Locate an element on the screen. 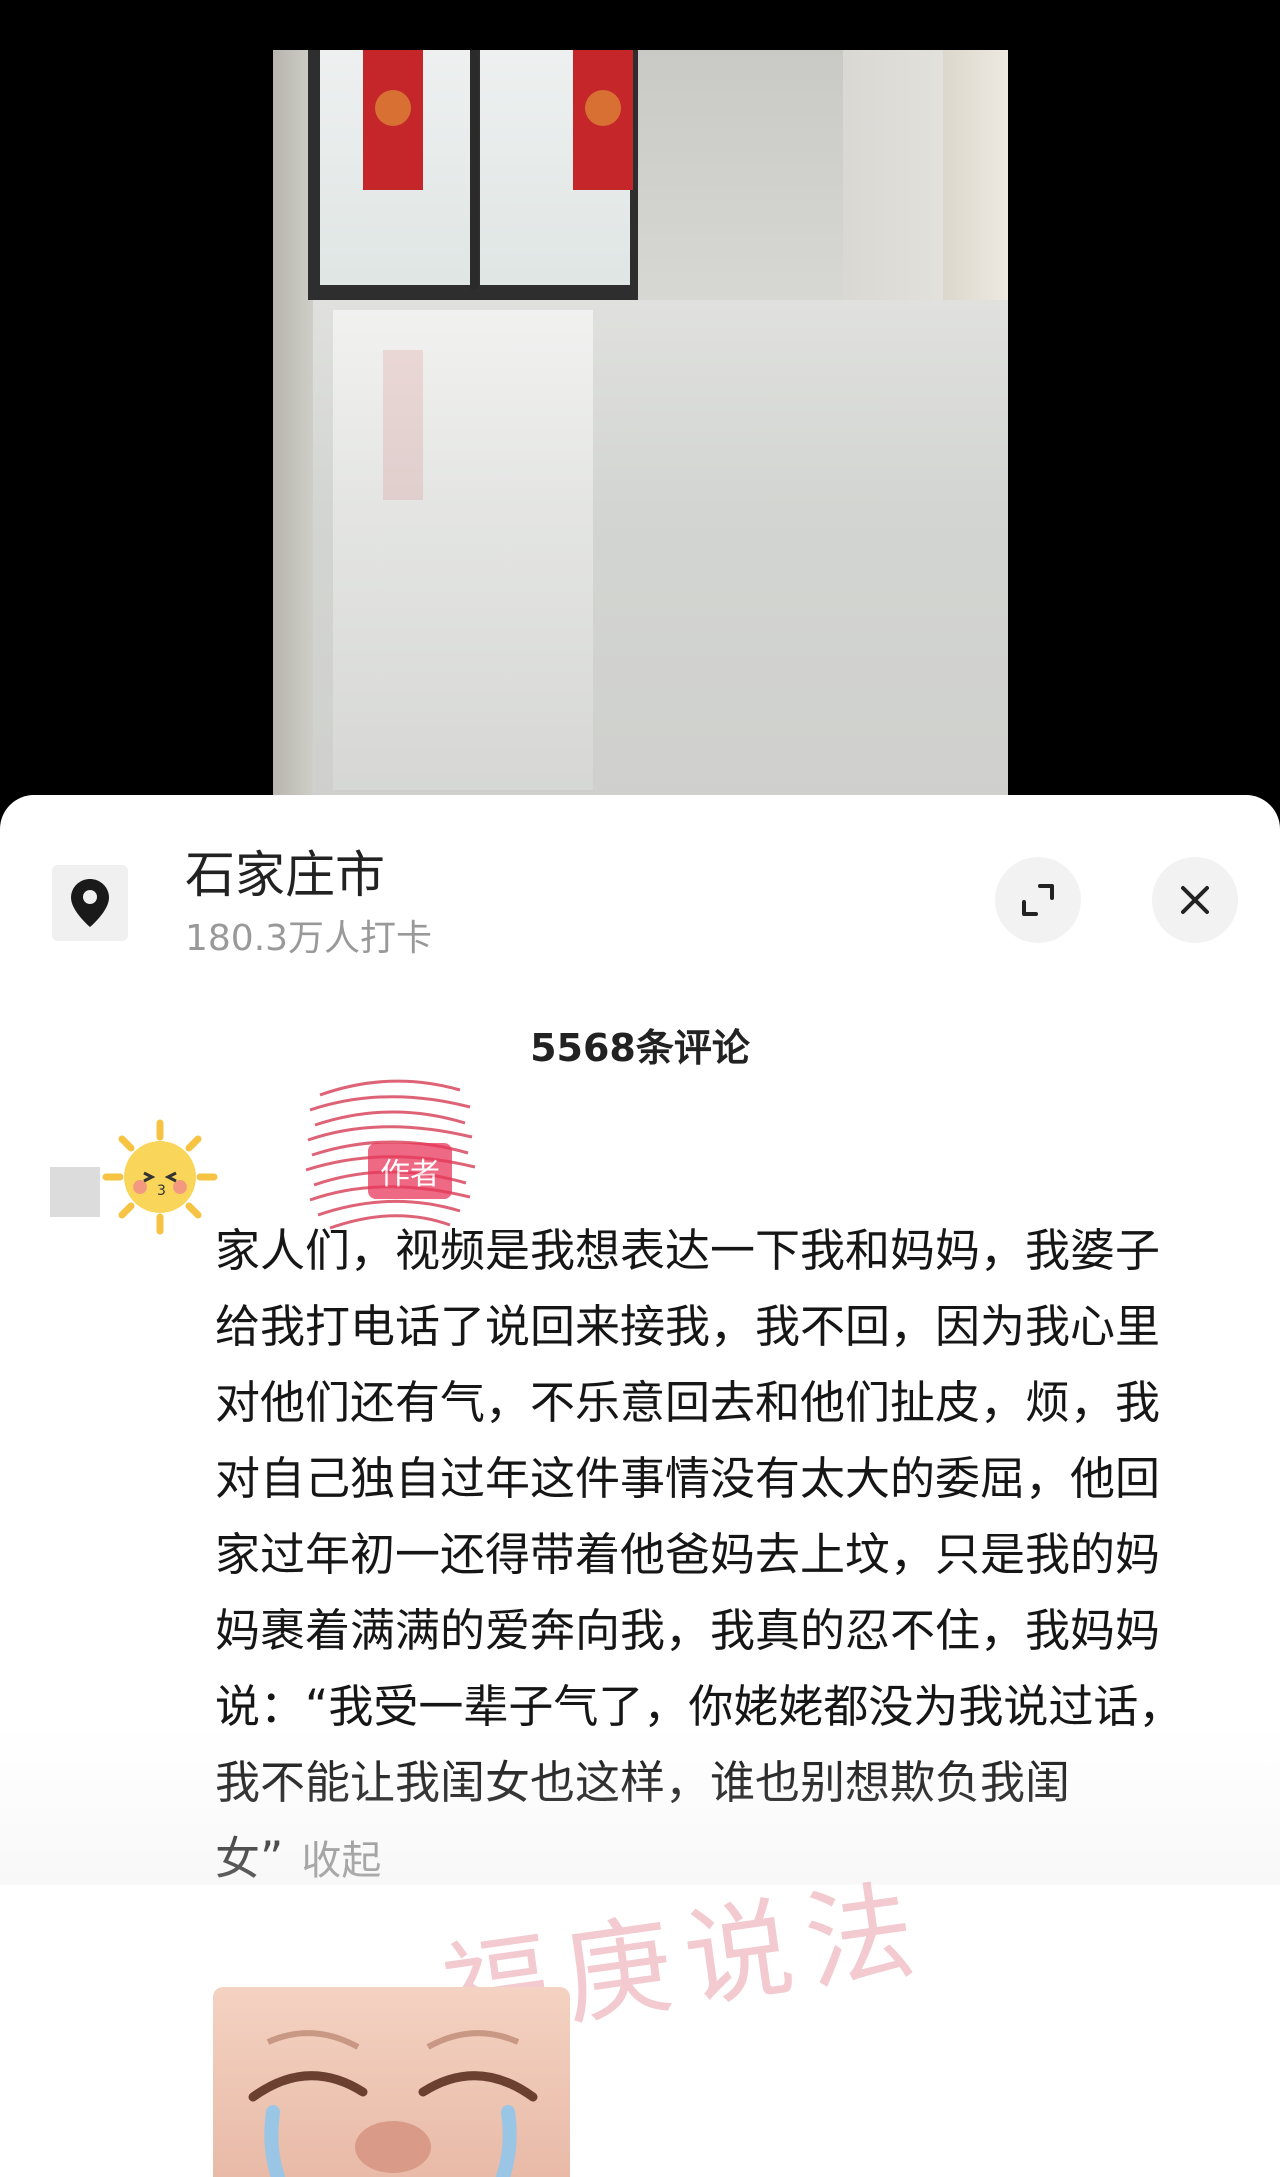 This screenshot has width=1280, height=2177. video-door is located at coordinates (473, 175).